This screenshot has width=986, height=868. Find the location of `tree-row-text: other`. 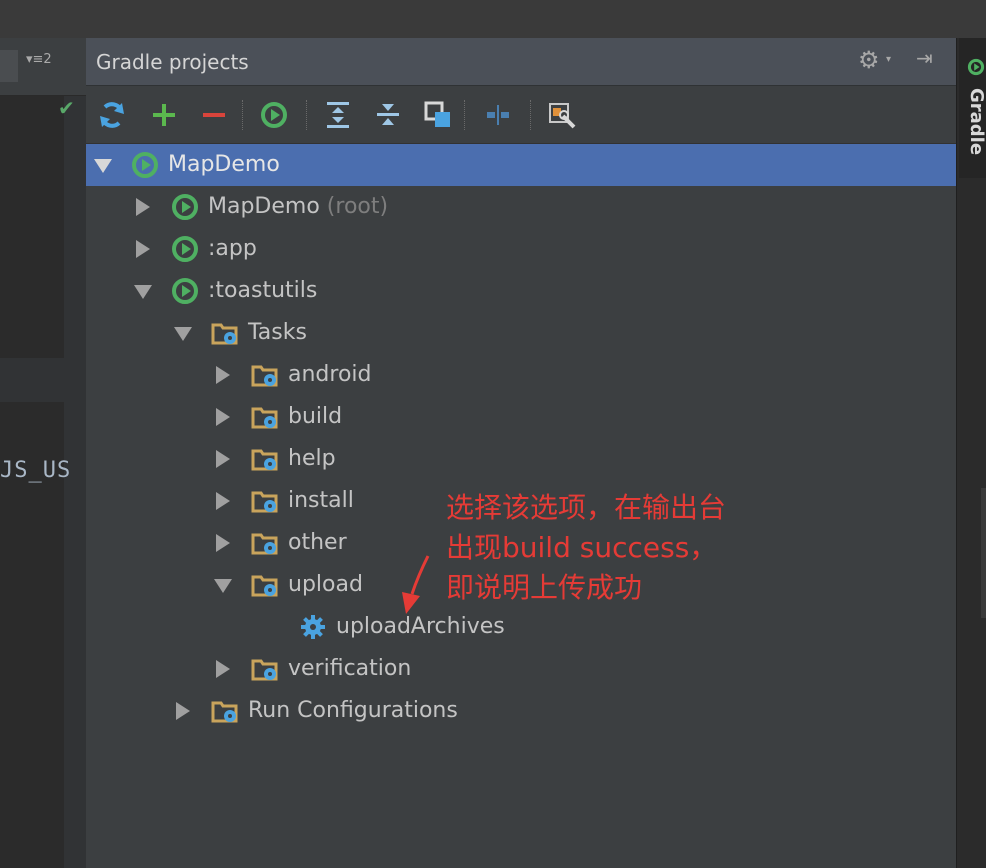

tree-row-text: other is located at coordinates (317, 542).